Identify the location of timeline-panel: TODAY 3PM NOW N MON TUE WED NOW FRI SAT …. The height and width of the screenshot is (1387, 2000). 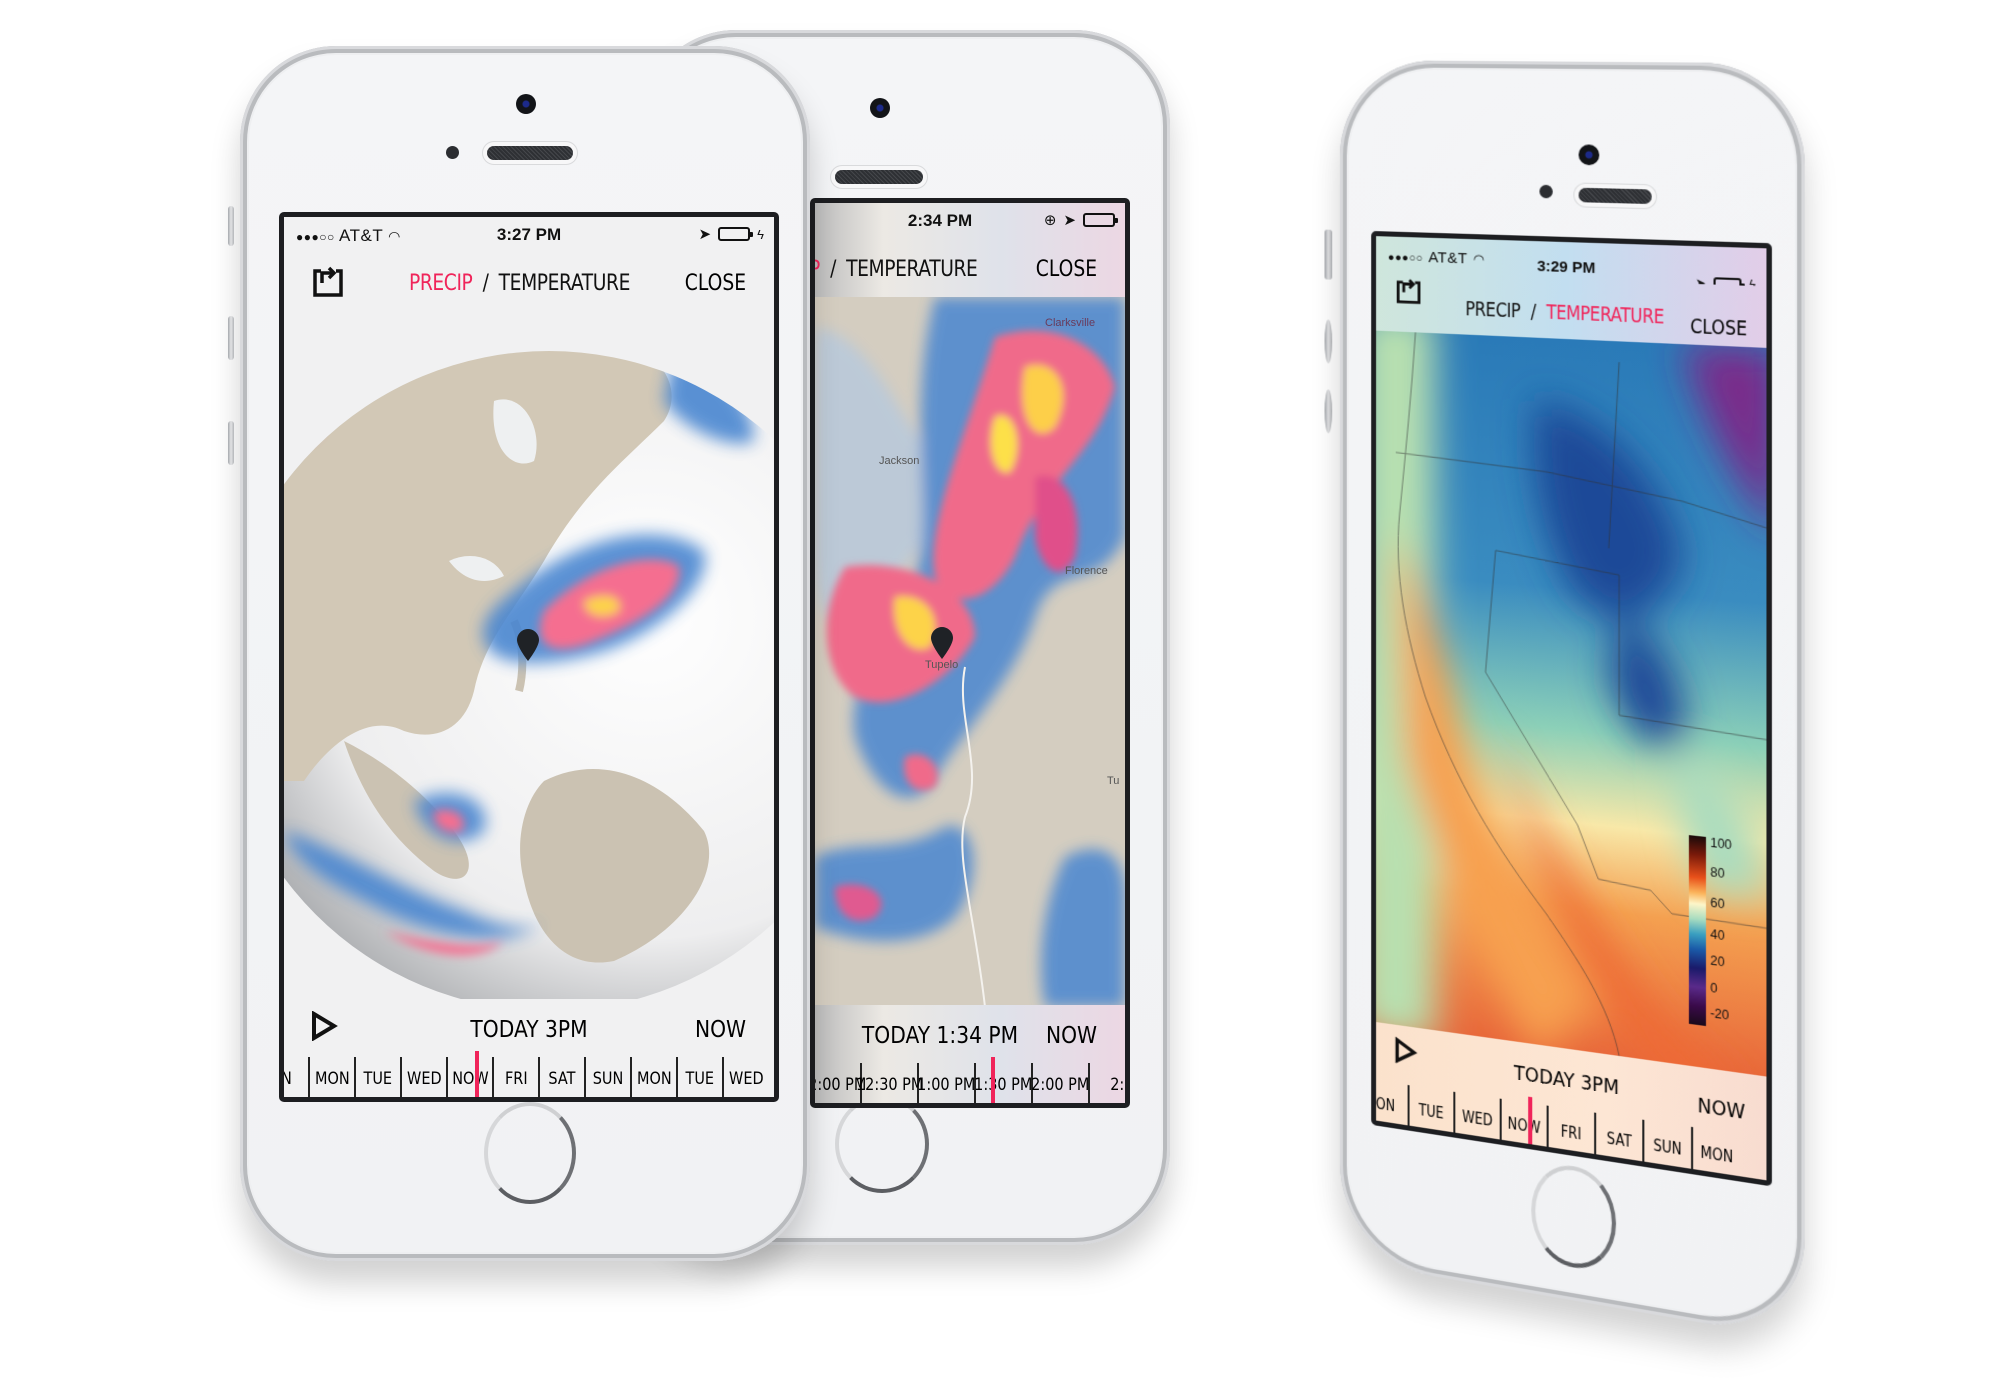
(529, 1048).